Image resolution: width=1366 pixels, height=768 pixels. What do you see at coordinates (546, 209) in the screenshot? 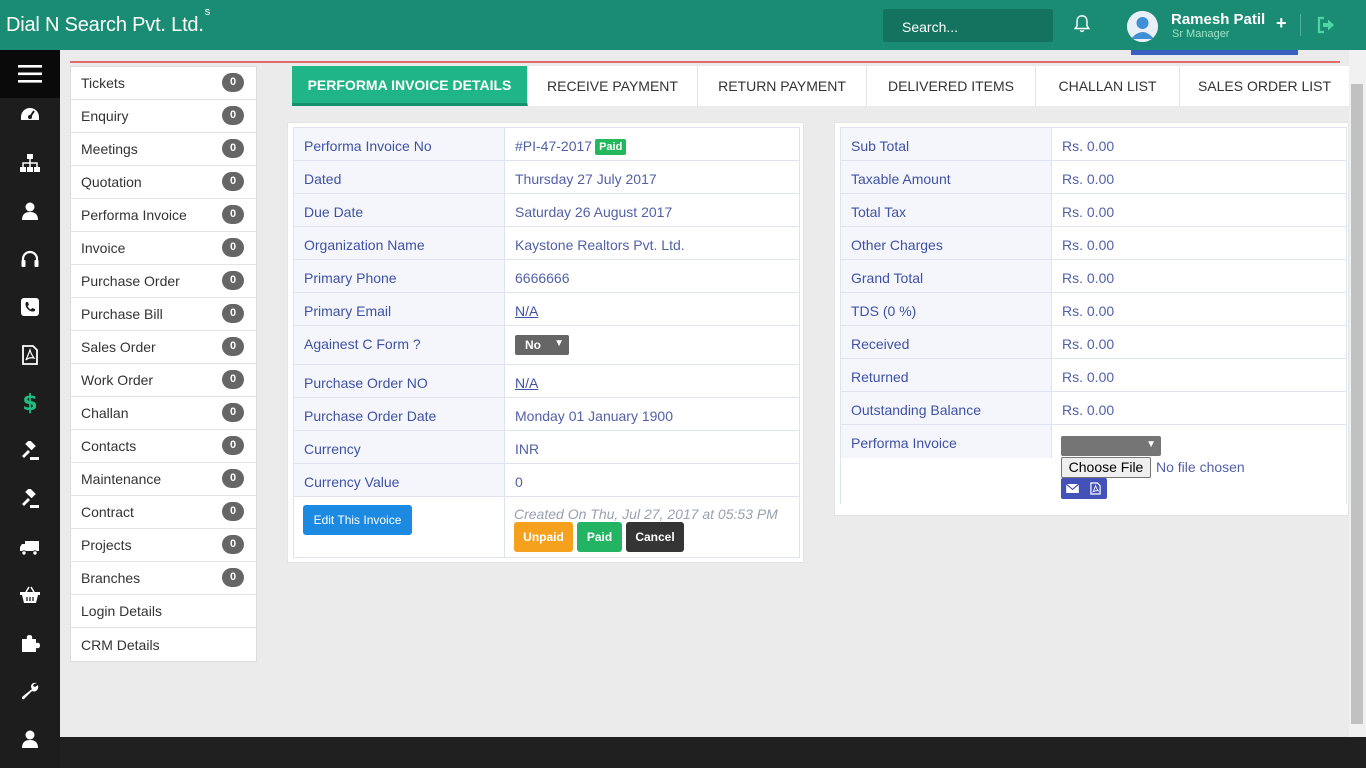
I see `invoice-field-row: Due Date Saturday 26 August 2017` at bounding box center [546, 209].